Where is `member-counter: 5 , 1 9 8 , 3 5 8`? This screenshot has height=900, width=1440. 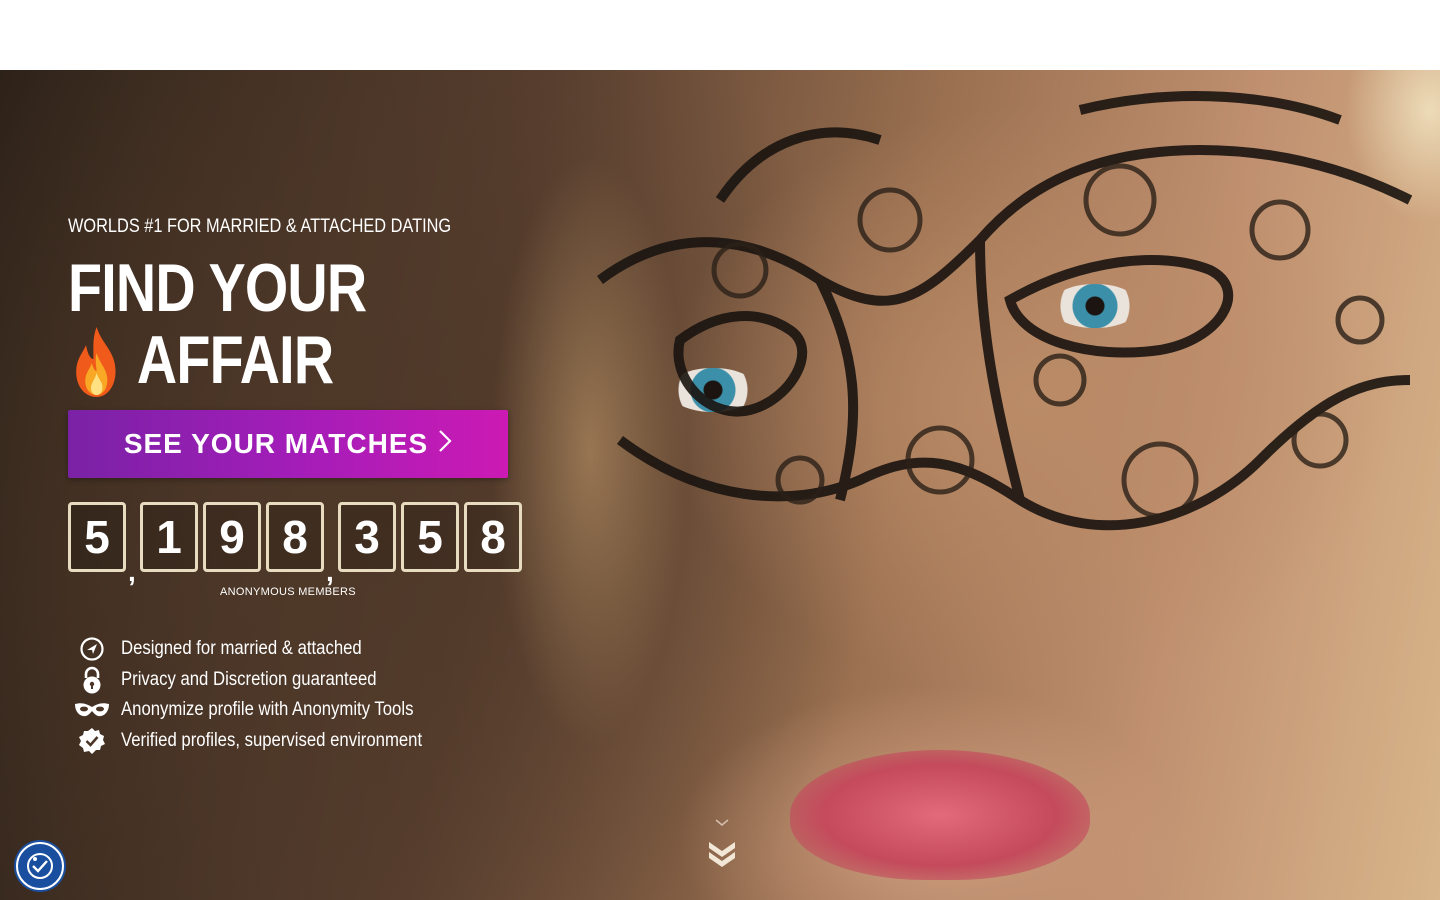 member-counter: 5 , 1 9 8 , 3 5 8 is located at coordinates (297, 544).